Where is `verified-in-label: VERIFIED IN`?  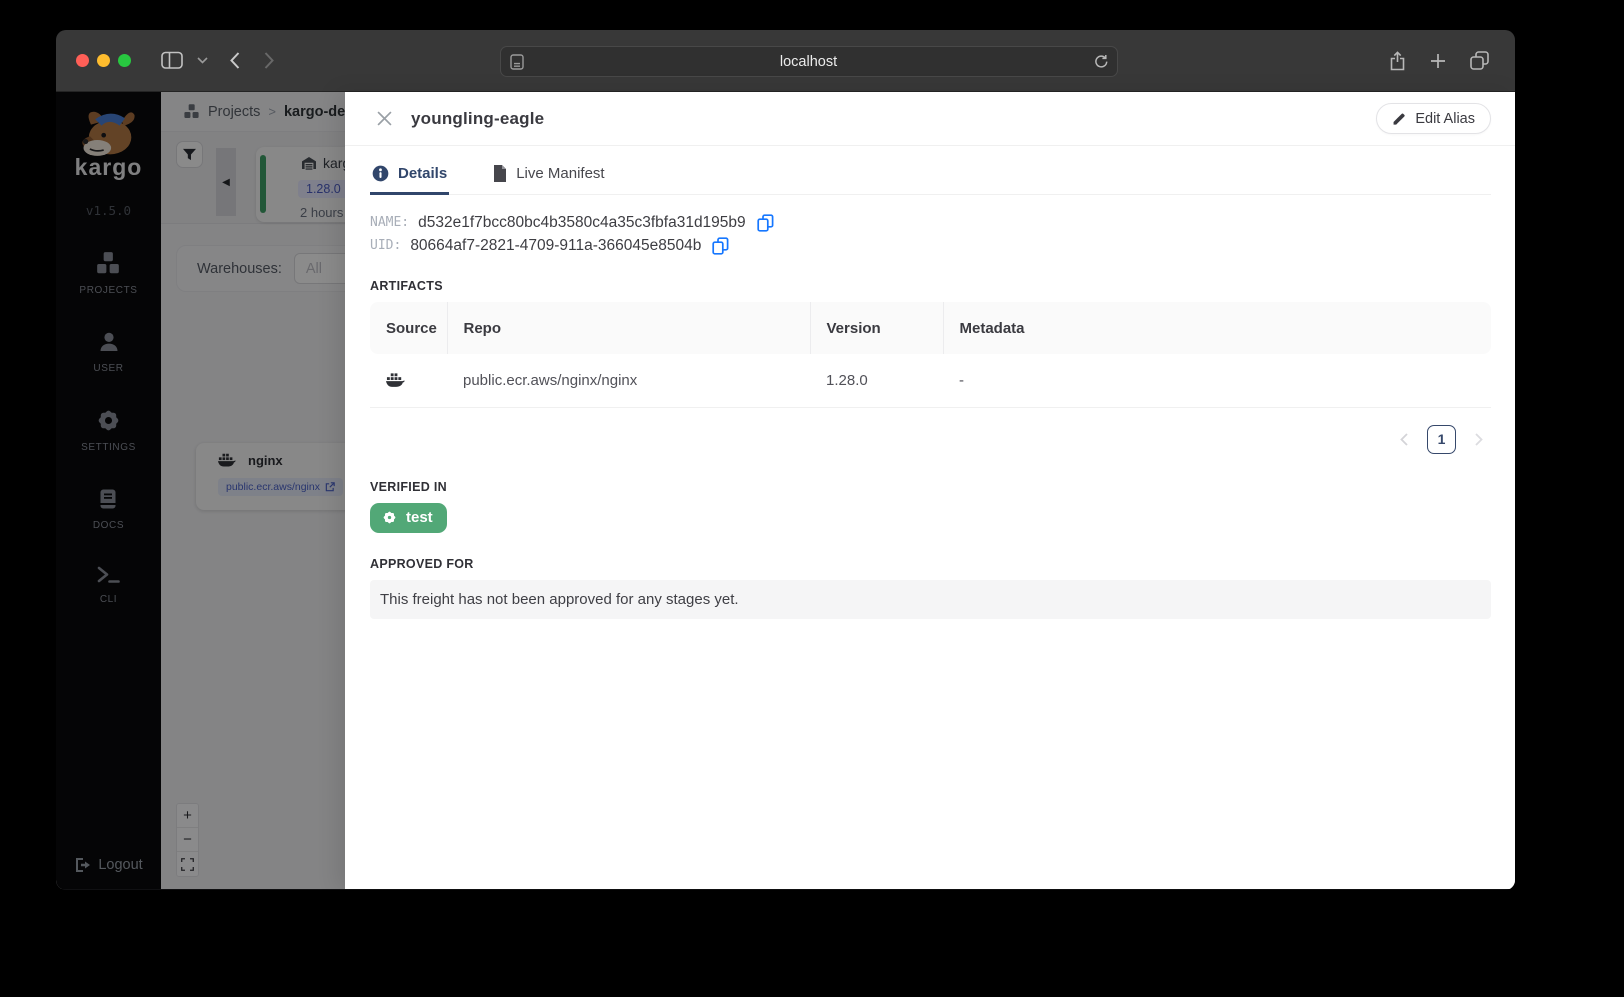
verified-in-label: VERIFIED IN is located at coordinates (408, 486).